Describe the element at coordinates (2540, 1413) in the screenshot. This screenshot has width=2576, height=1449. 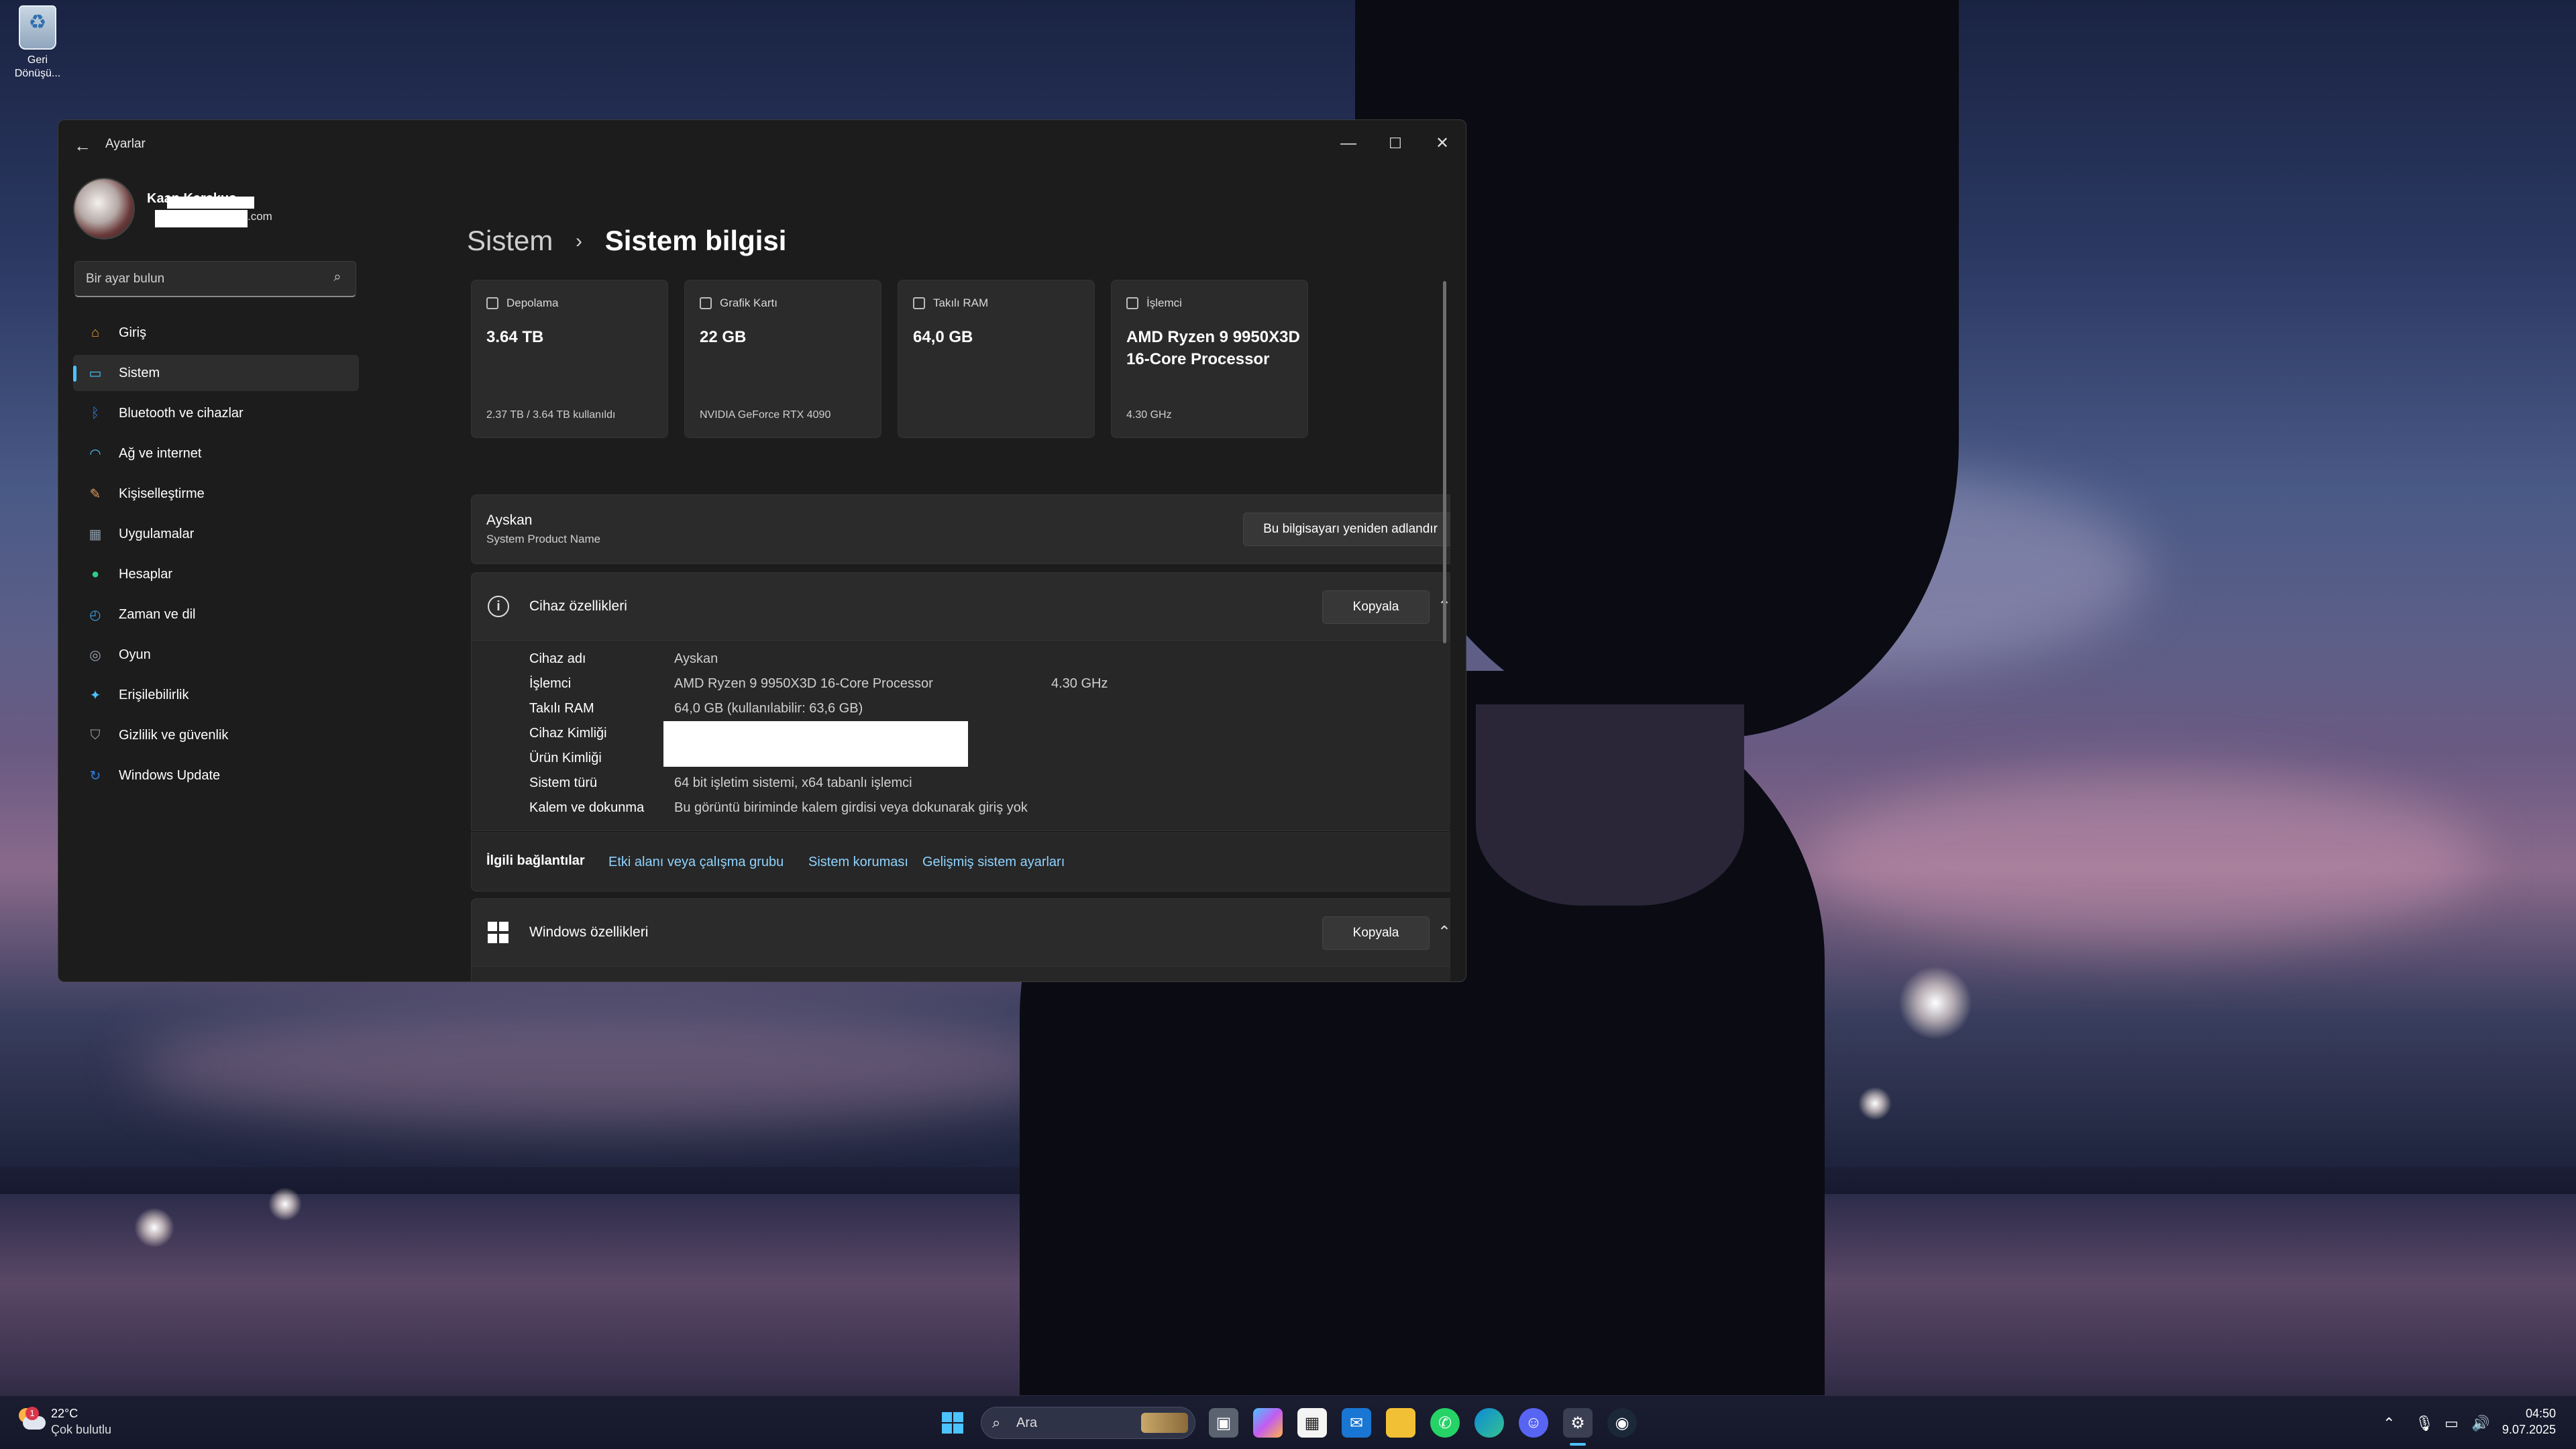
I see `clock-time: 04:50` at that location.